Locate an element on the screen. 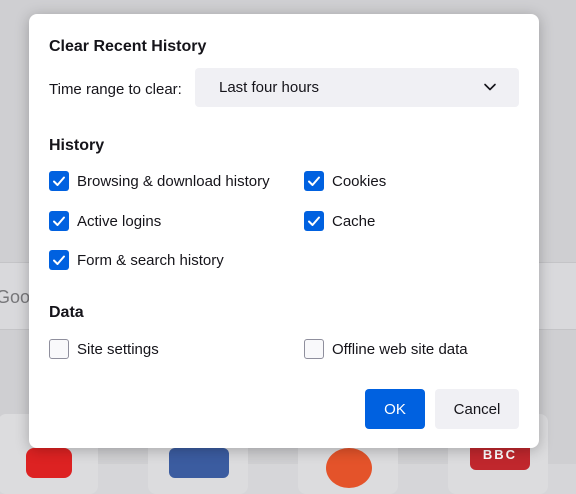  reddit-icon is located at coordinates (349, 468).